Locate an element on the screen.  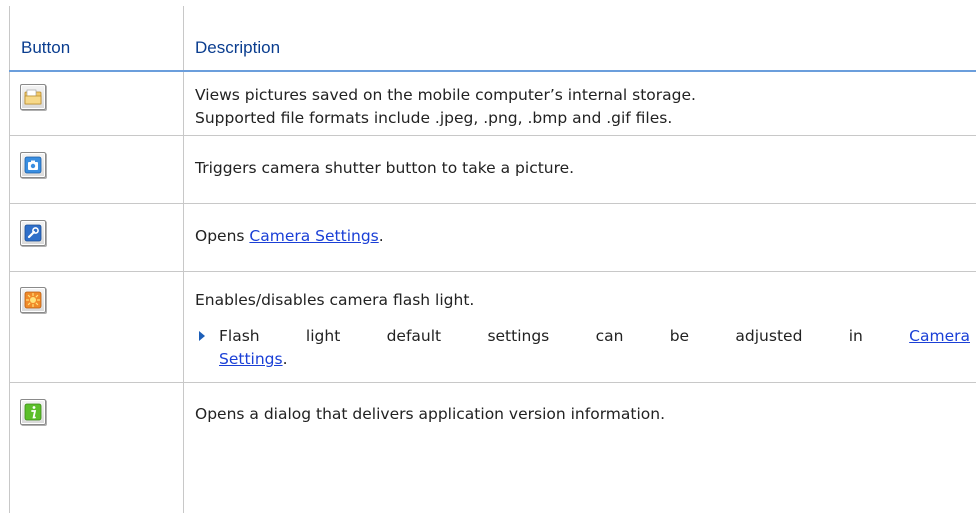
info-icon is located at coordinates (33, 412).